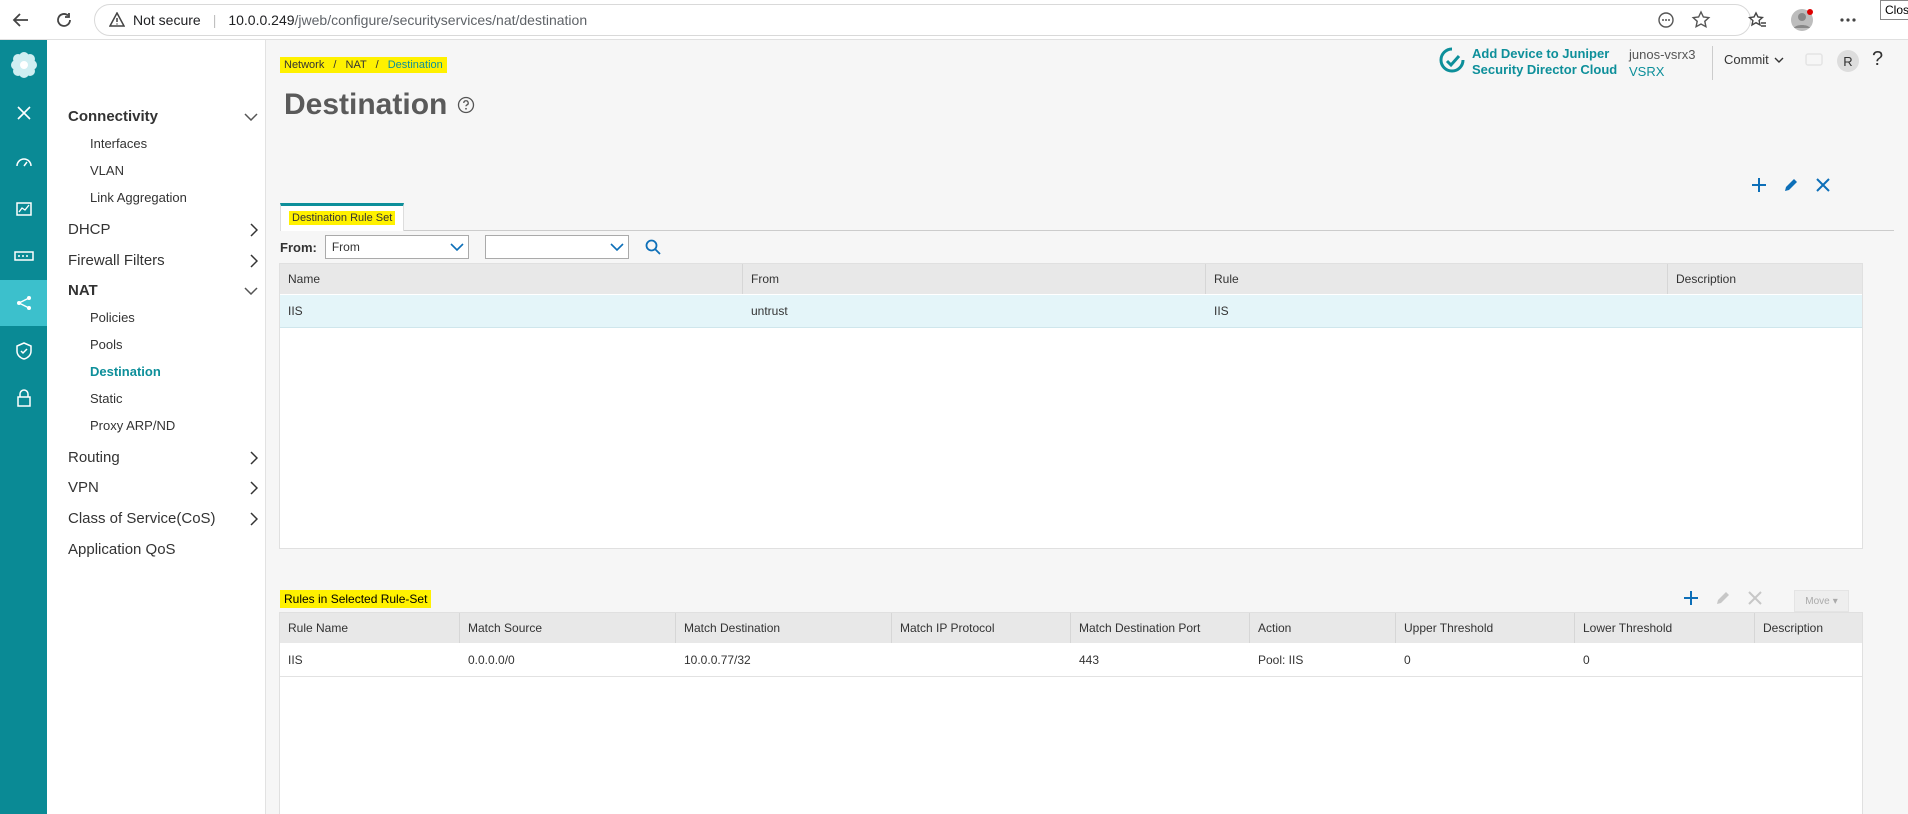 This screenshot has width=1908, height=814. I want to click on nav-group-label: Class of Service(CoS), so click(142, 518).